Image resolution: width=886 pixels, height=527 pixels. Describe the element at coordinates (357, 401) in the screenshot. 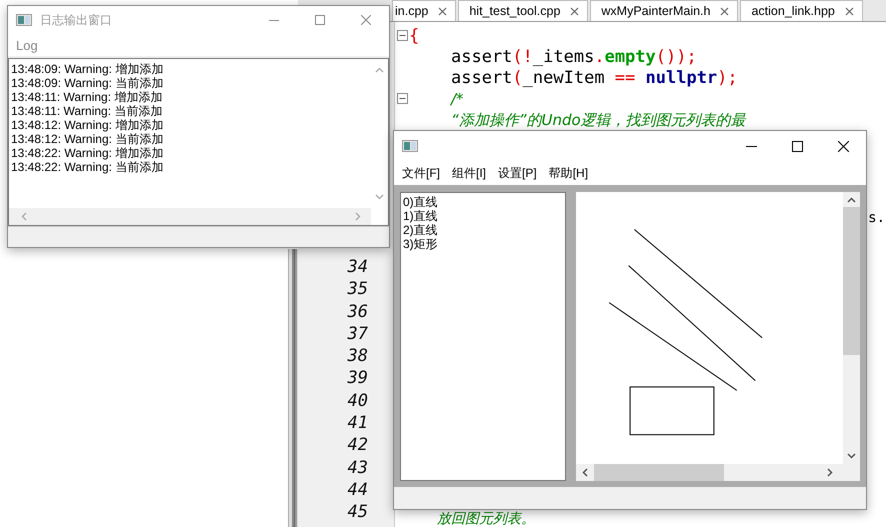

I see `line-number: 40` at that location.